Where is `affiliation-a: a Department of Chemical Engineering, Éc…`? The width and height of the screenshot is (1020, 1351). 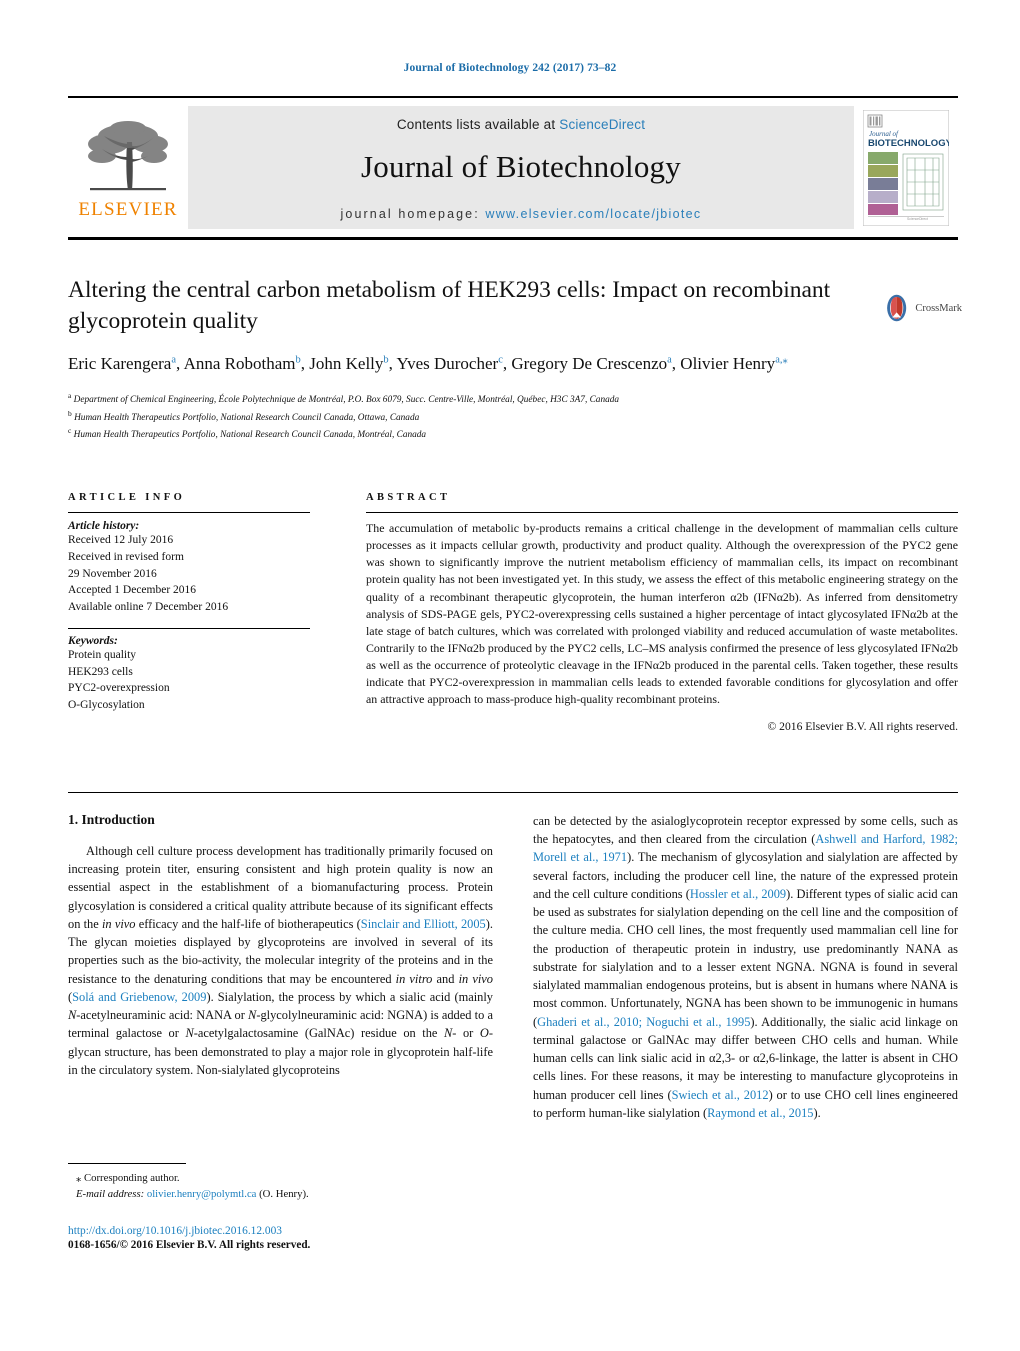
affiliation-a: a Department of Chemical Engineering, Éc… is located at coordinates (344, 398).